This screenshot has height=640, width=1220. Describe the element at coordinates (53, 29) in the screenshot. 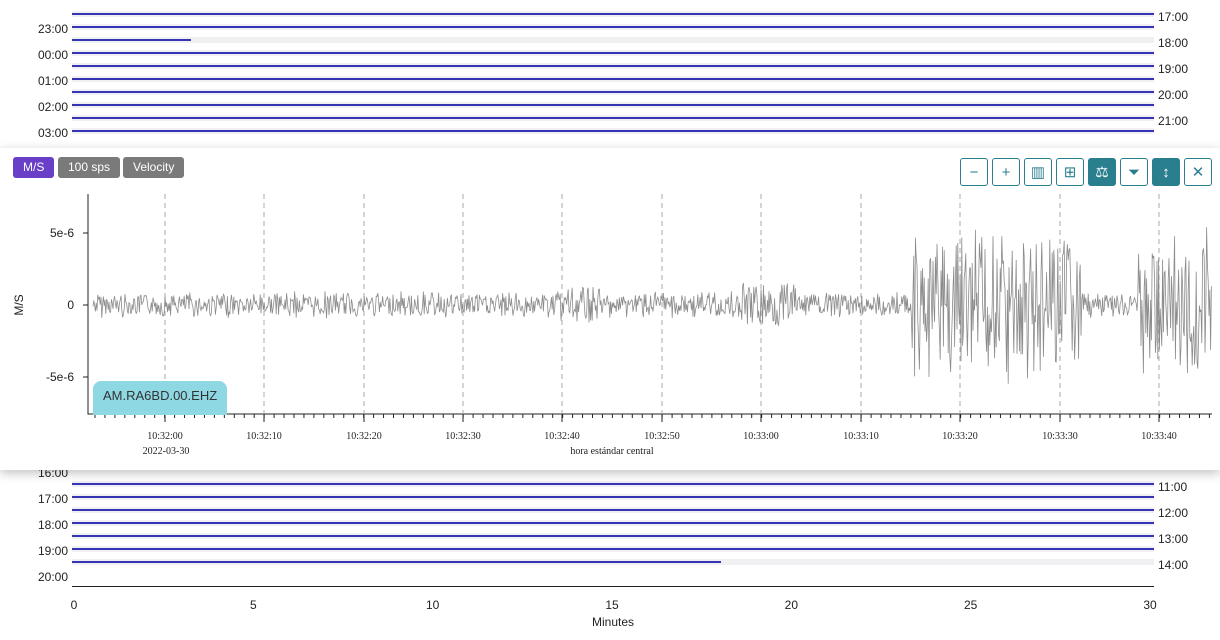

I see `helicorder-hour-label: 23:00` at that location.